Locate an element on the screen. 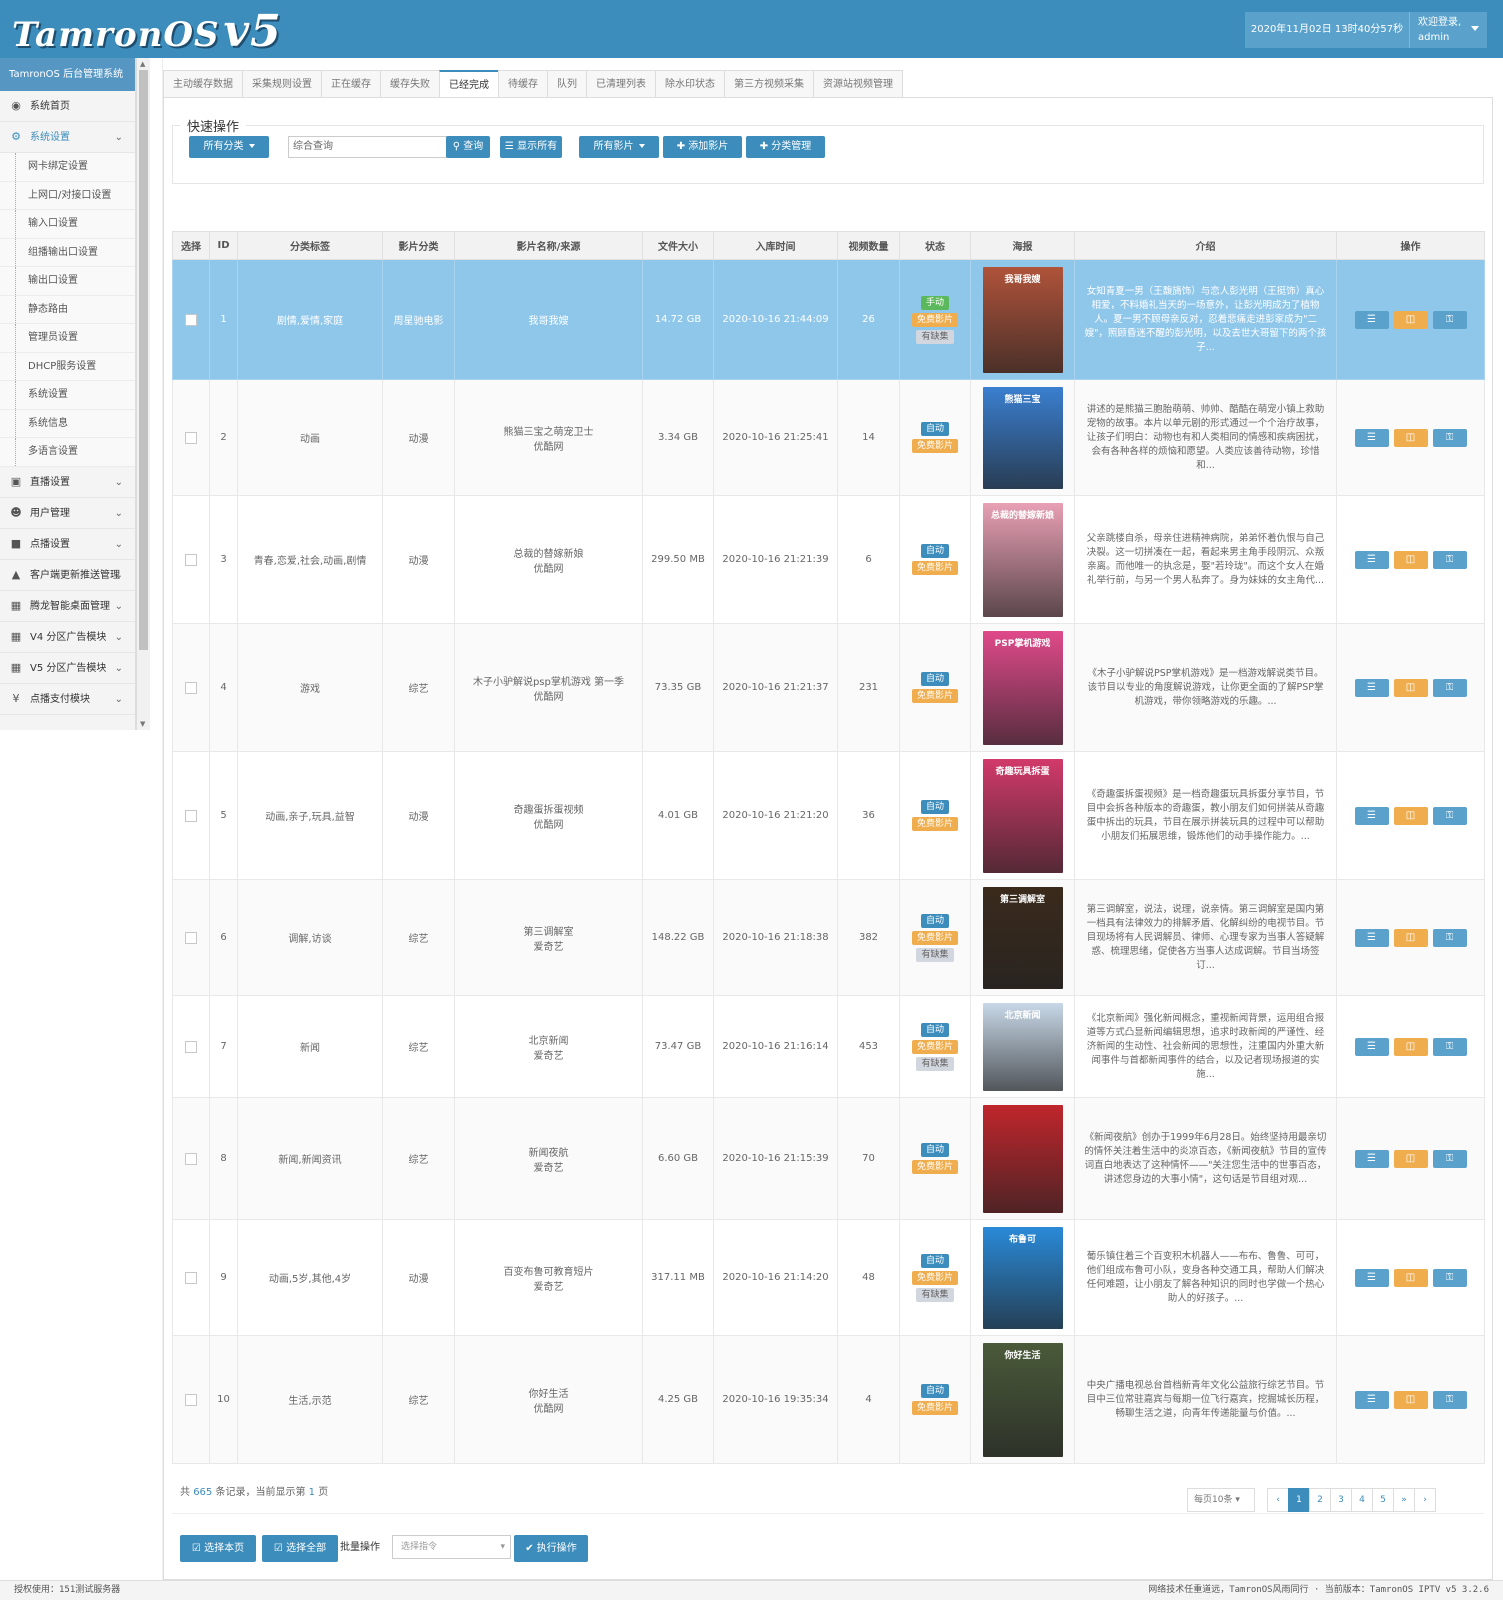  sidebar-item-menu: ■ 点播设置 ⌄ is located at coordinates (67, 544).